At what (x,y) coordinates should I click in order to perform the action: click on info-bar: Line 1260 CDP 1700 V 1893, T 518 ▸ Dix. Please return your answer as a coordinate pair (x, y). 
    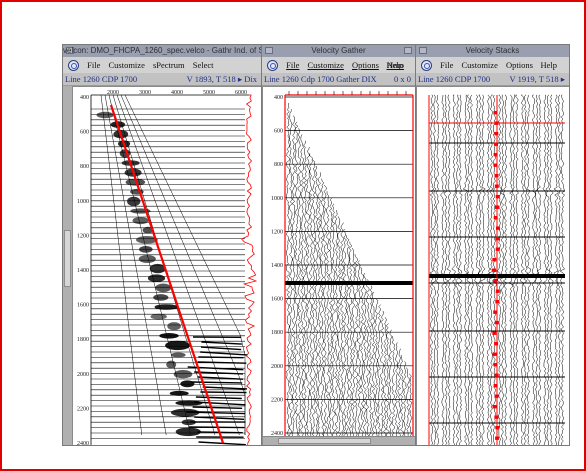
    Looking at the image, I should click on (162, 79).